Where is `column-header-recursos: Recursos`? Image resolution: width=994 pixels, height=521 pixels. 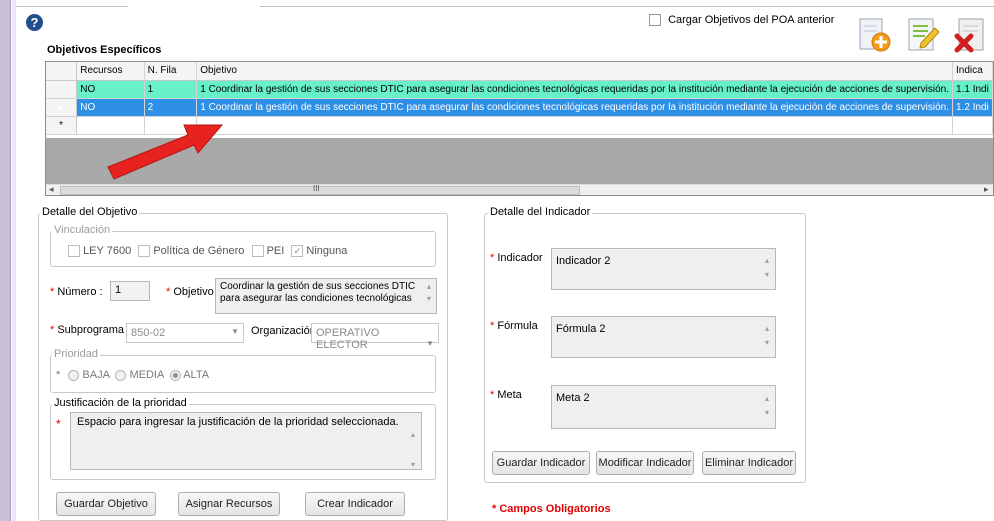 column-header-recursos: Recursos is located at coordinates (110, 71).